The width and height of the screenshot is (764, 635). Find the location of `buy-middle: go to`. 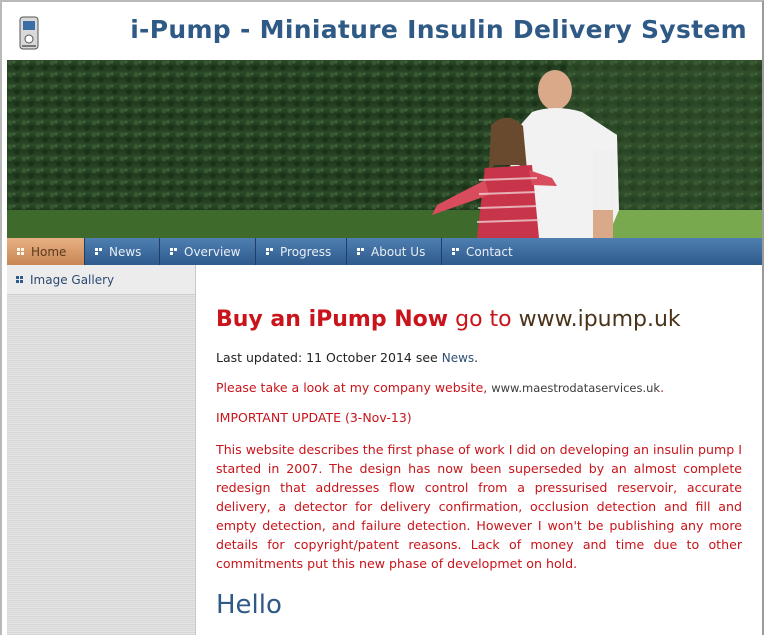

buy-middle: go to is located at coordinates (483, 319).